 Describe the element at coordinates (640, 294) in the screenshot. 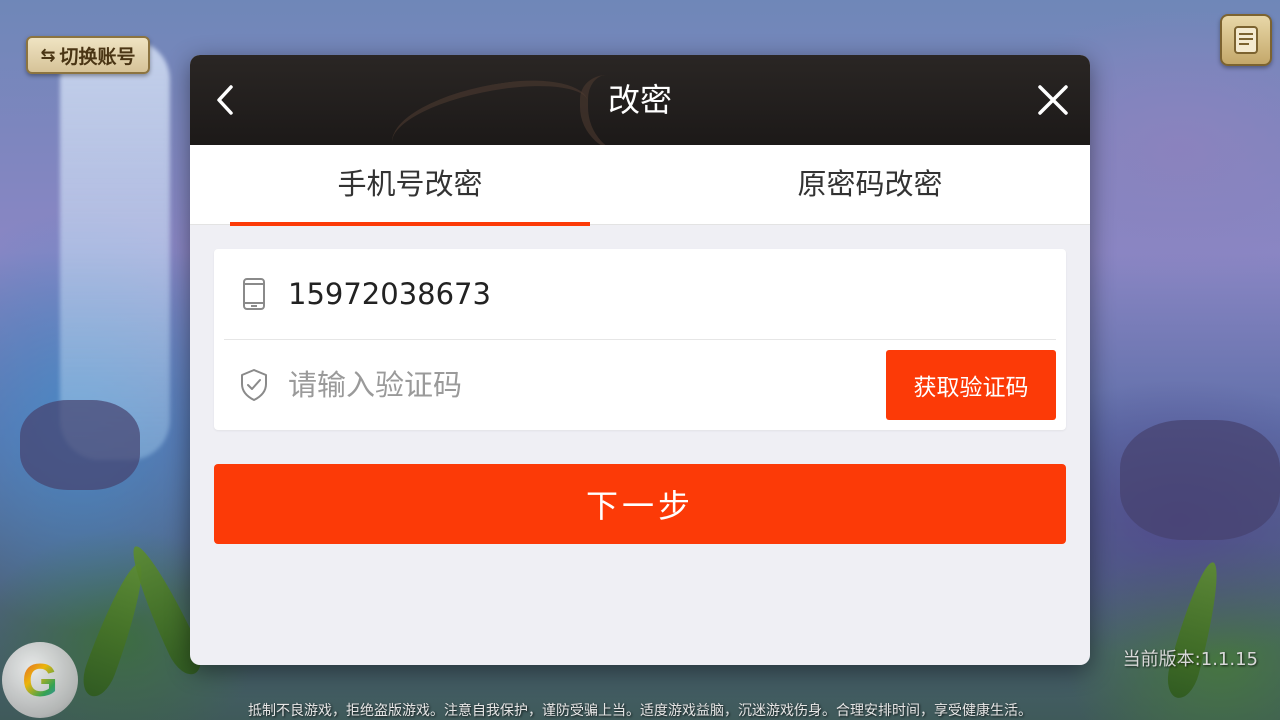

I see `phone-row: 15972038673` at that location.